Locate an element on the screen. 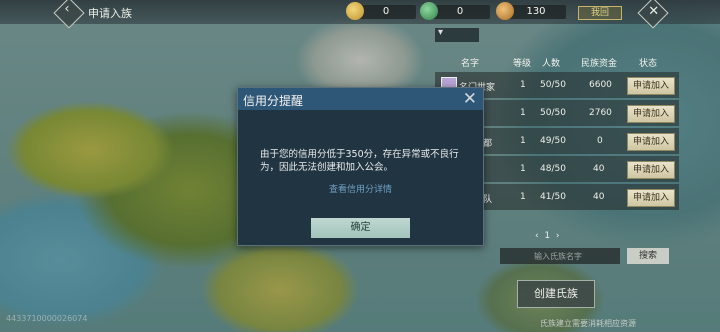 This screenshot has width=720, height=332. clan-members: 48/50 is located at coordinates (553, 169).